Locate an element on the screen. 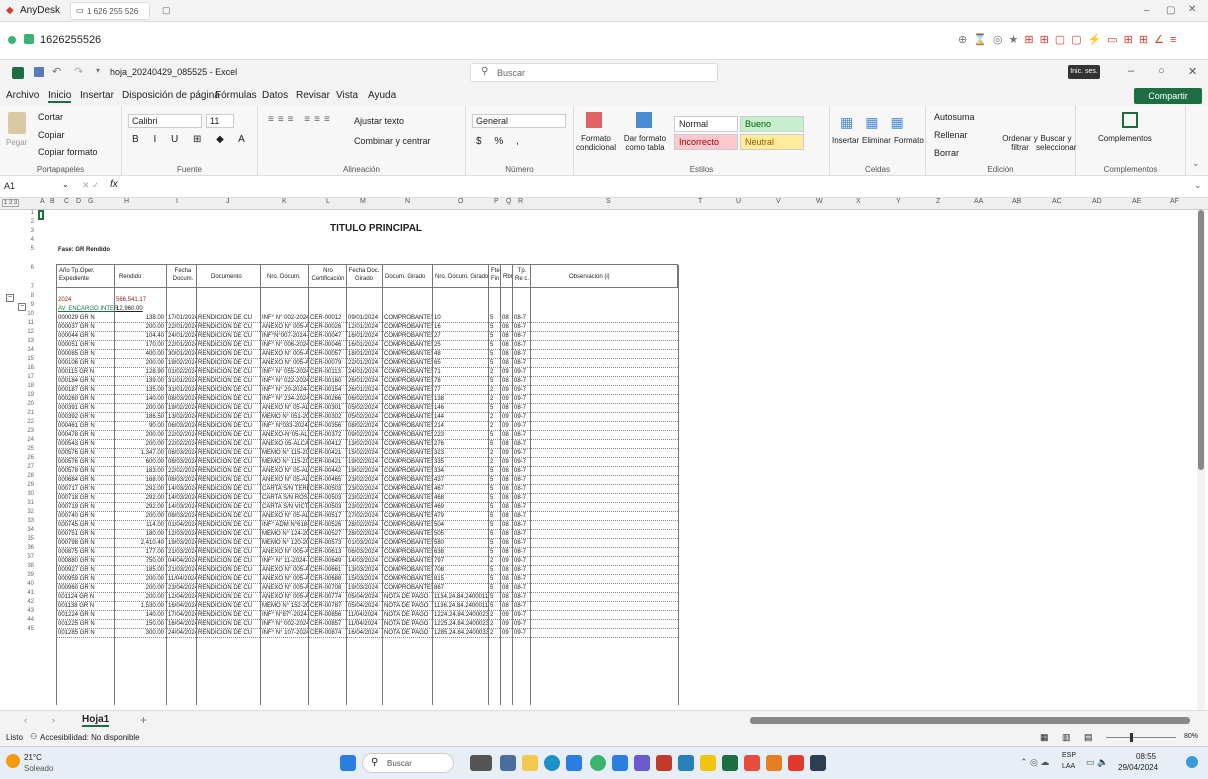 Image resolution: width=1208 pixels, height=779 pixels. save-icon is located at coordinates (39, 72).